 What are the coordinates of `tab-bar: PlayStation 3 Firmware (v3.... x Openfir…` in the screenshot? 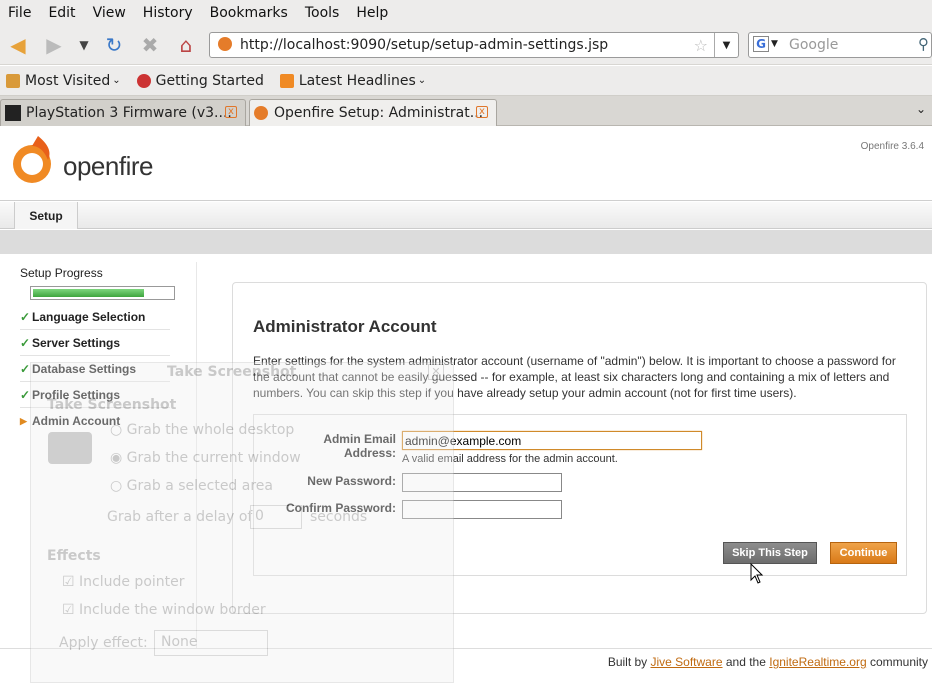 It's located at (466, 111).